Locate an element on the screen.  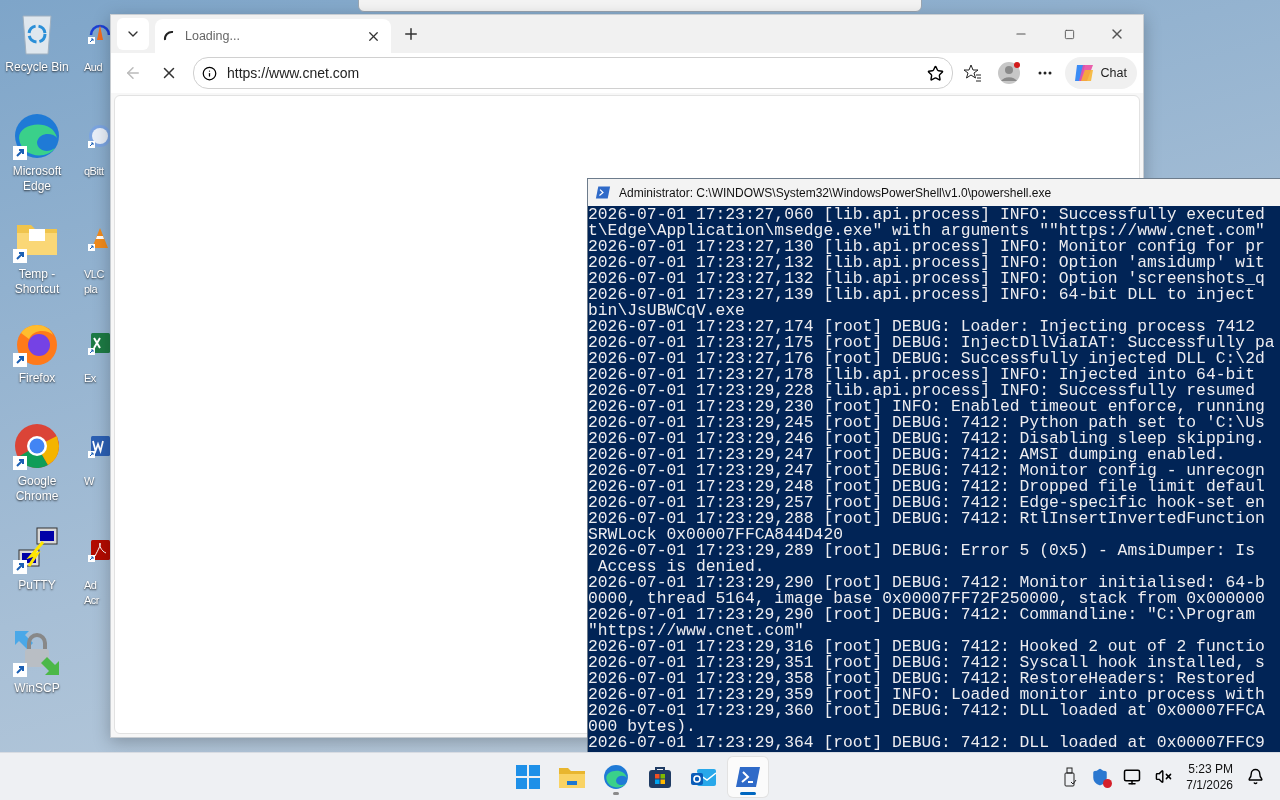
console-line: 2026-07-01 17:23:27,139 [lib.api.process] INFO: 64-bit DLL to inject is located at coordinates (921, 295).